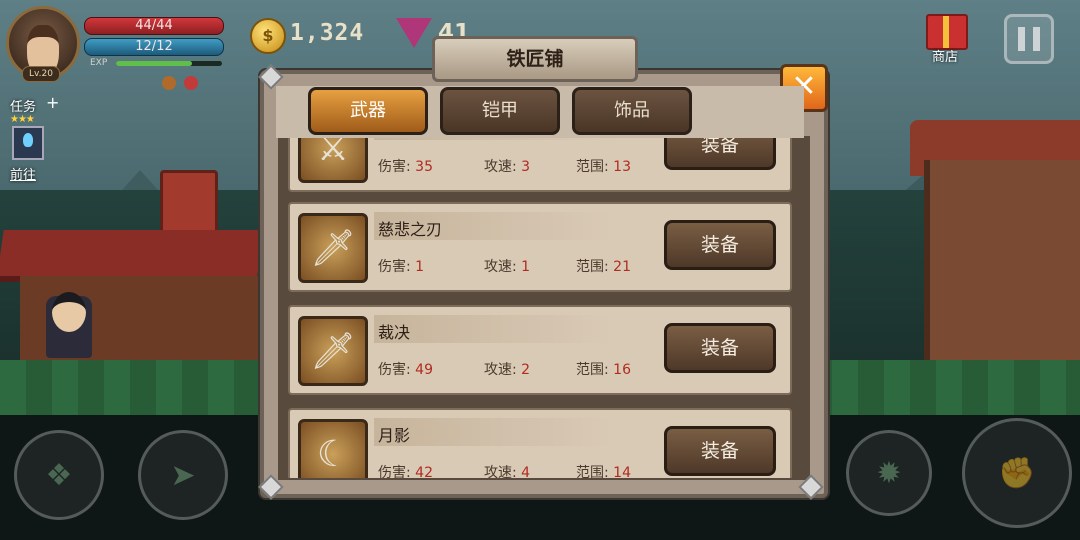  I want to click on level-badge: Lv.20, so click(41, 74).